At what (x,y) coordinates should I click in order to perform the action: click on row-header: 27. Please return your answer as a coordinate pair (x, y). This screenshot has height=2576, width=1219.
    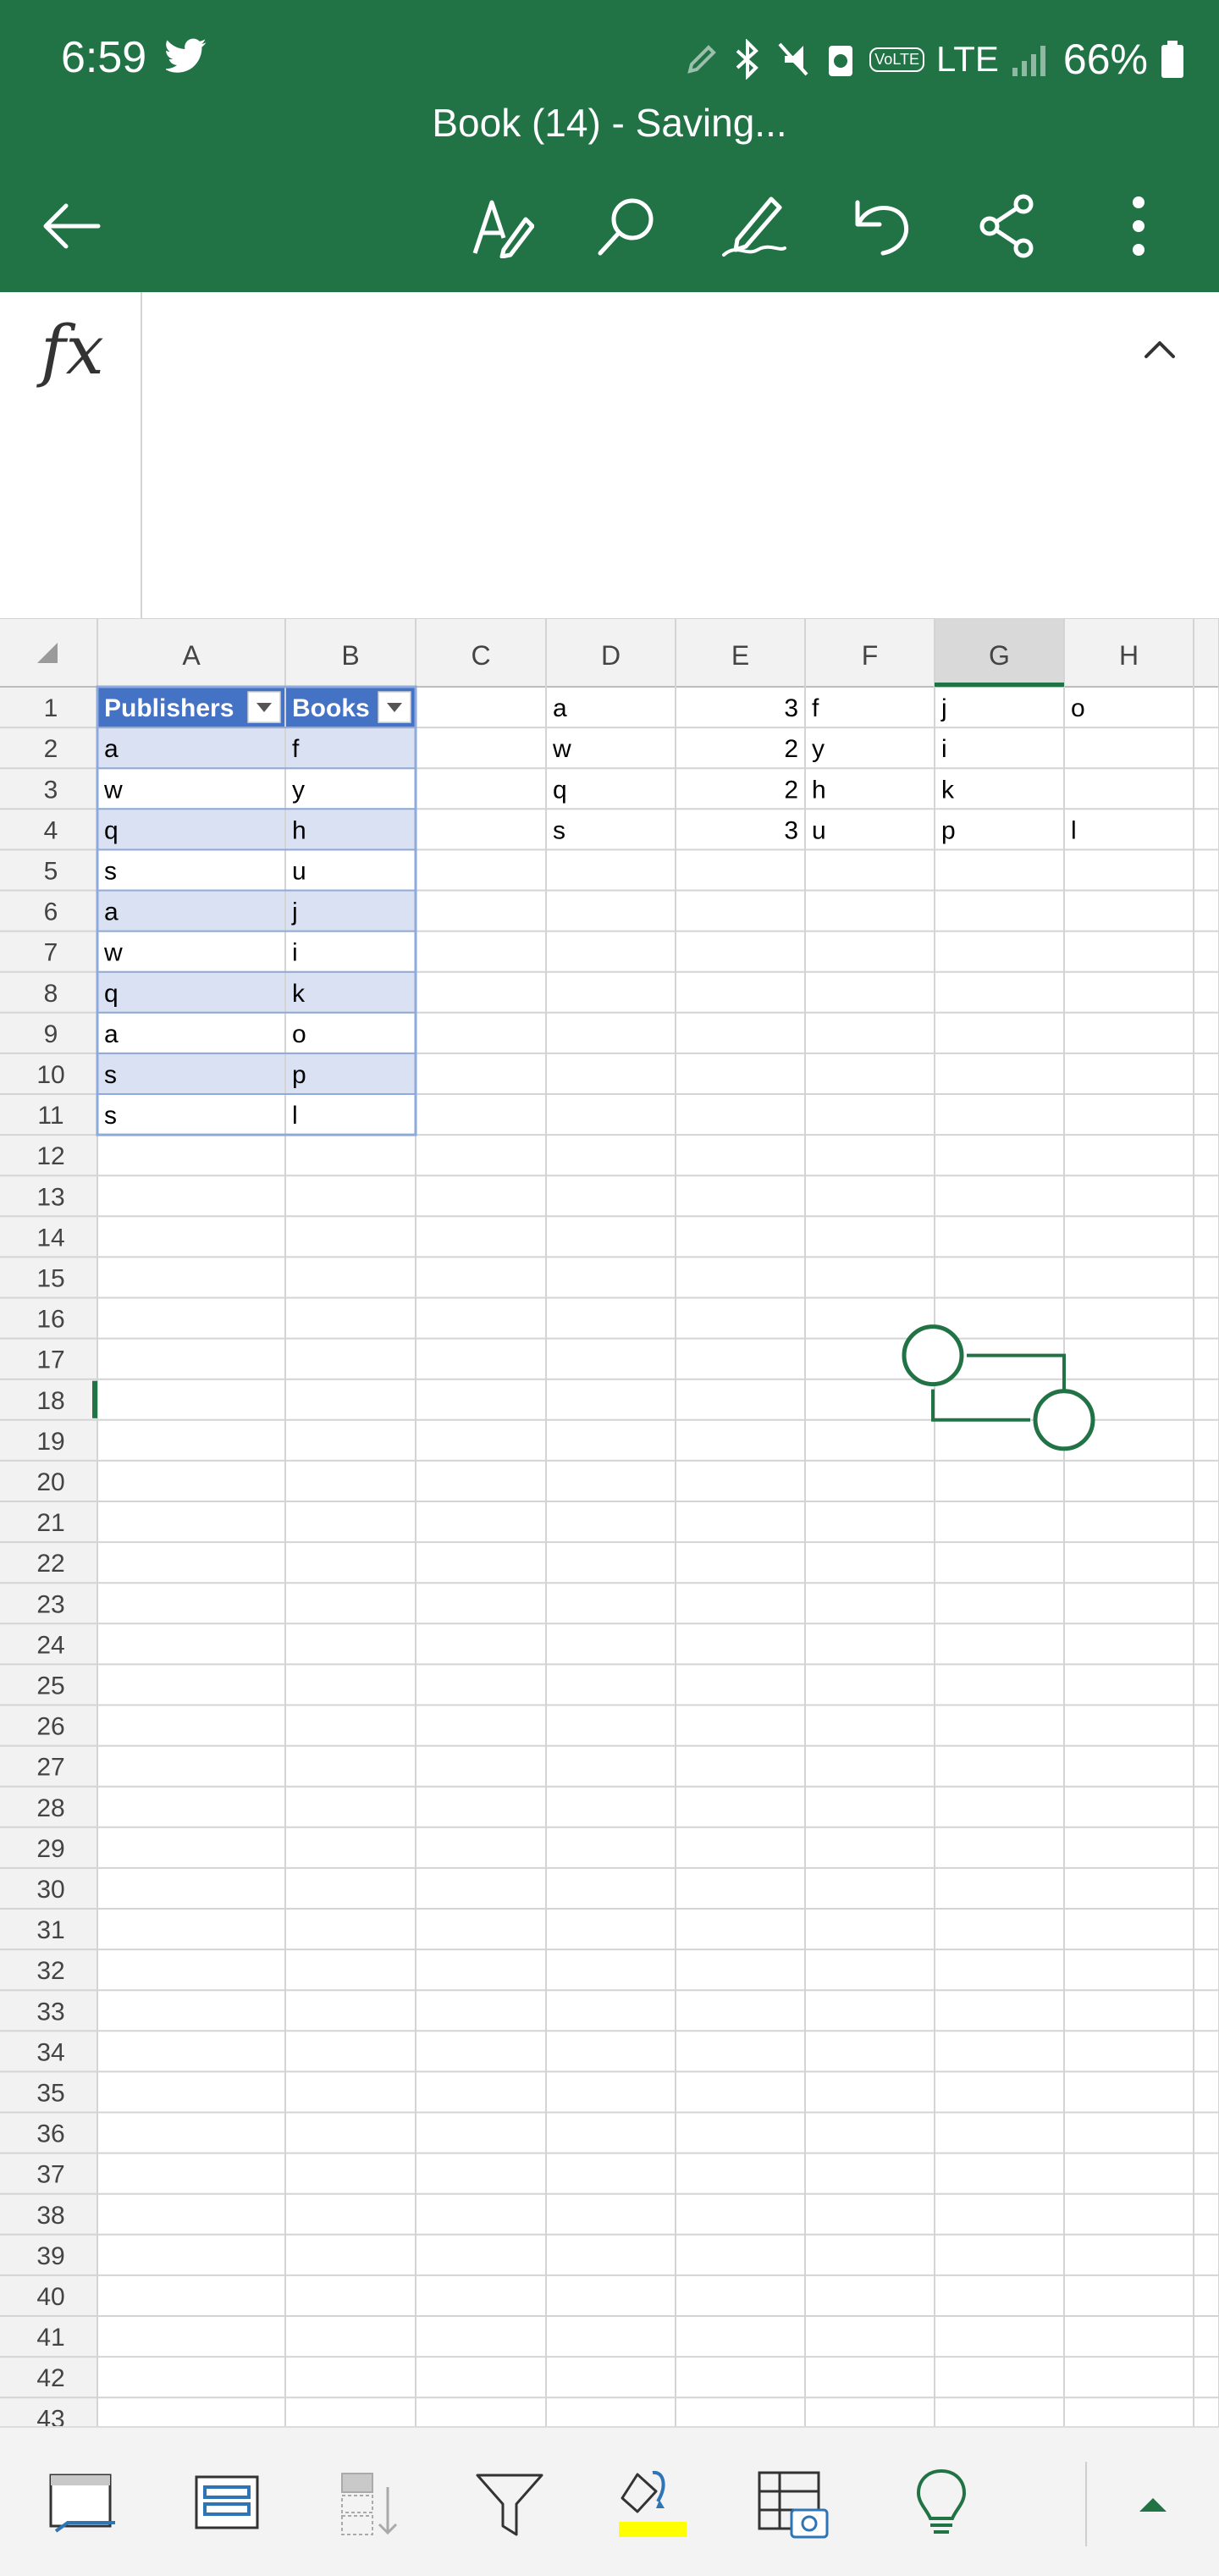
    Looking at the image, I should click on (50, 1768).